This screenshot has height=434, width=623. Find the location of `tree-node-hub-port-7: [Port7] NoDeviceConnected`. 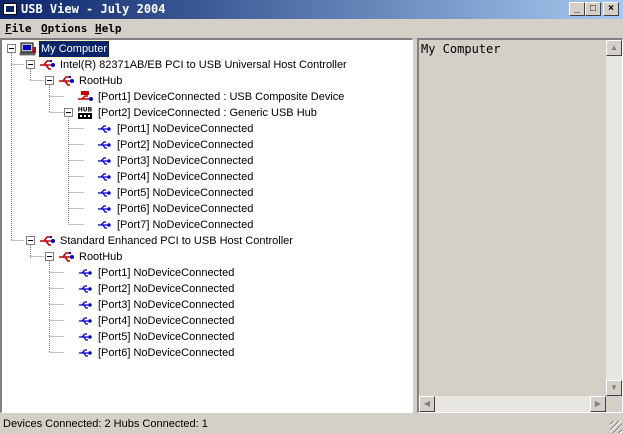

tree-node-hub-port-7: [Port7] NoDeviceConnected is located at coordinates (195, 225).